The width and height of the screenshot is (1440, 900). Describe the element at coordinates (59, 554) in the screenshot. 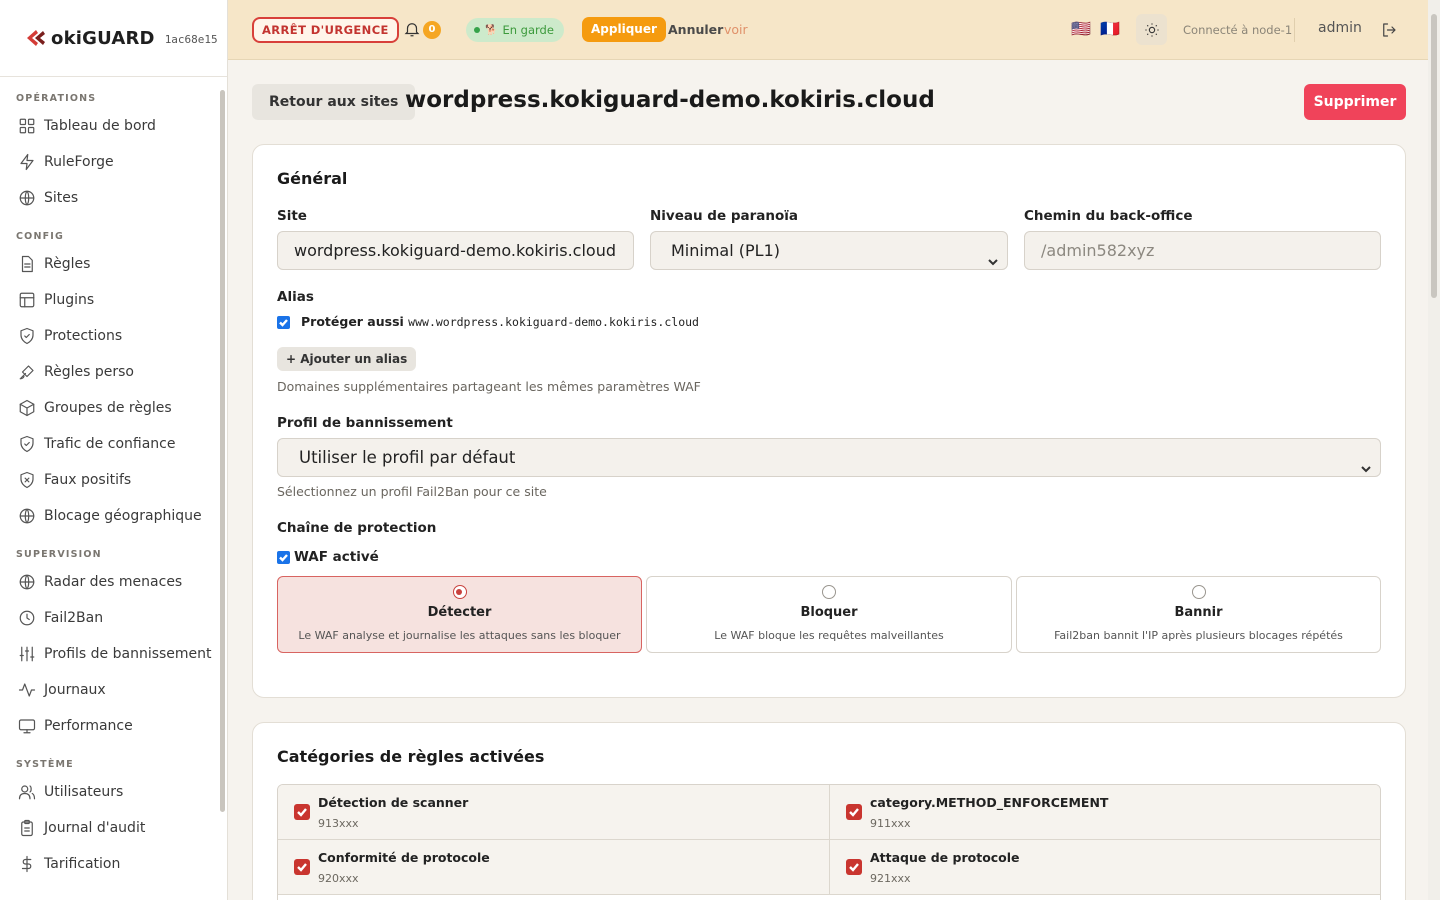

I see `nav-section-supervision: SUPERVISION` at that location.